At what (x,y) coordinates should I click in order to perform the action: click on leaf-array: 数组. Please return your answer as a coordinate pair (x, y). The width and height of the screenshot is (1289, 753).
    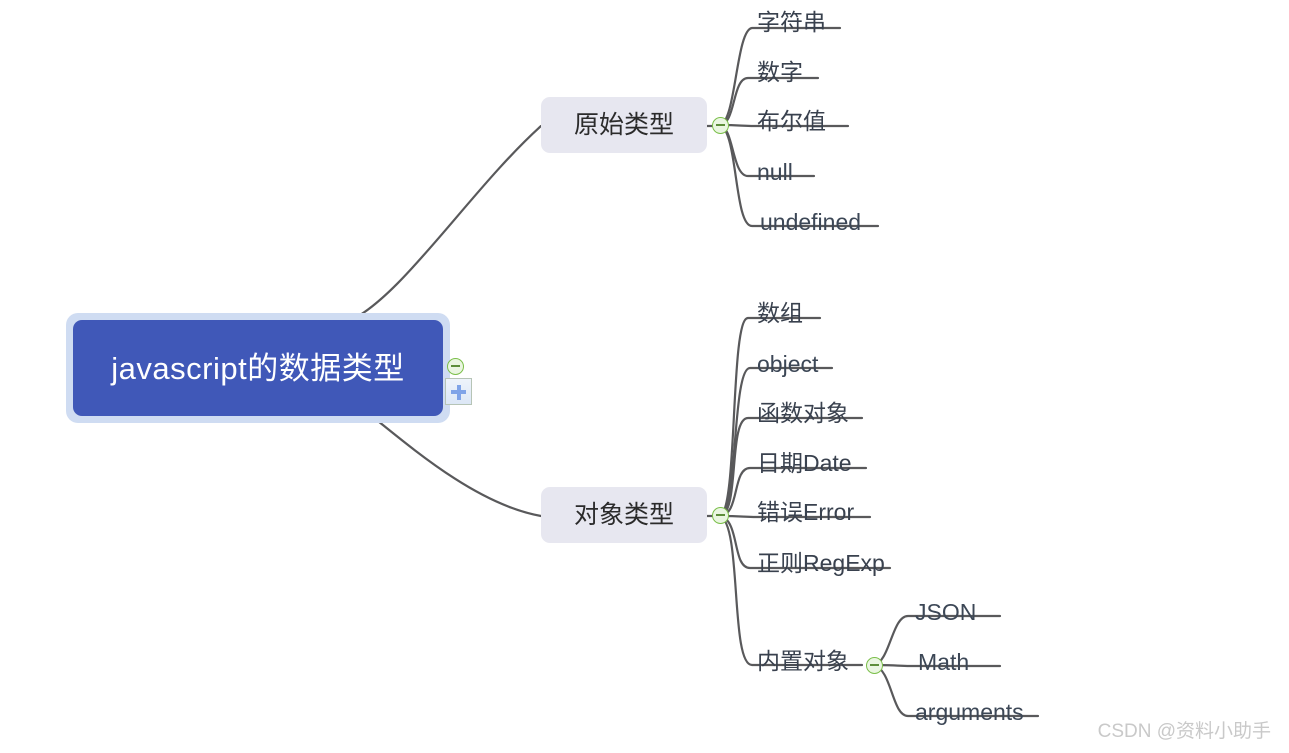
    Looking at the image, I should click on (780, 313).